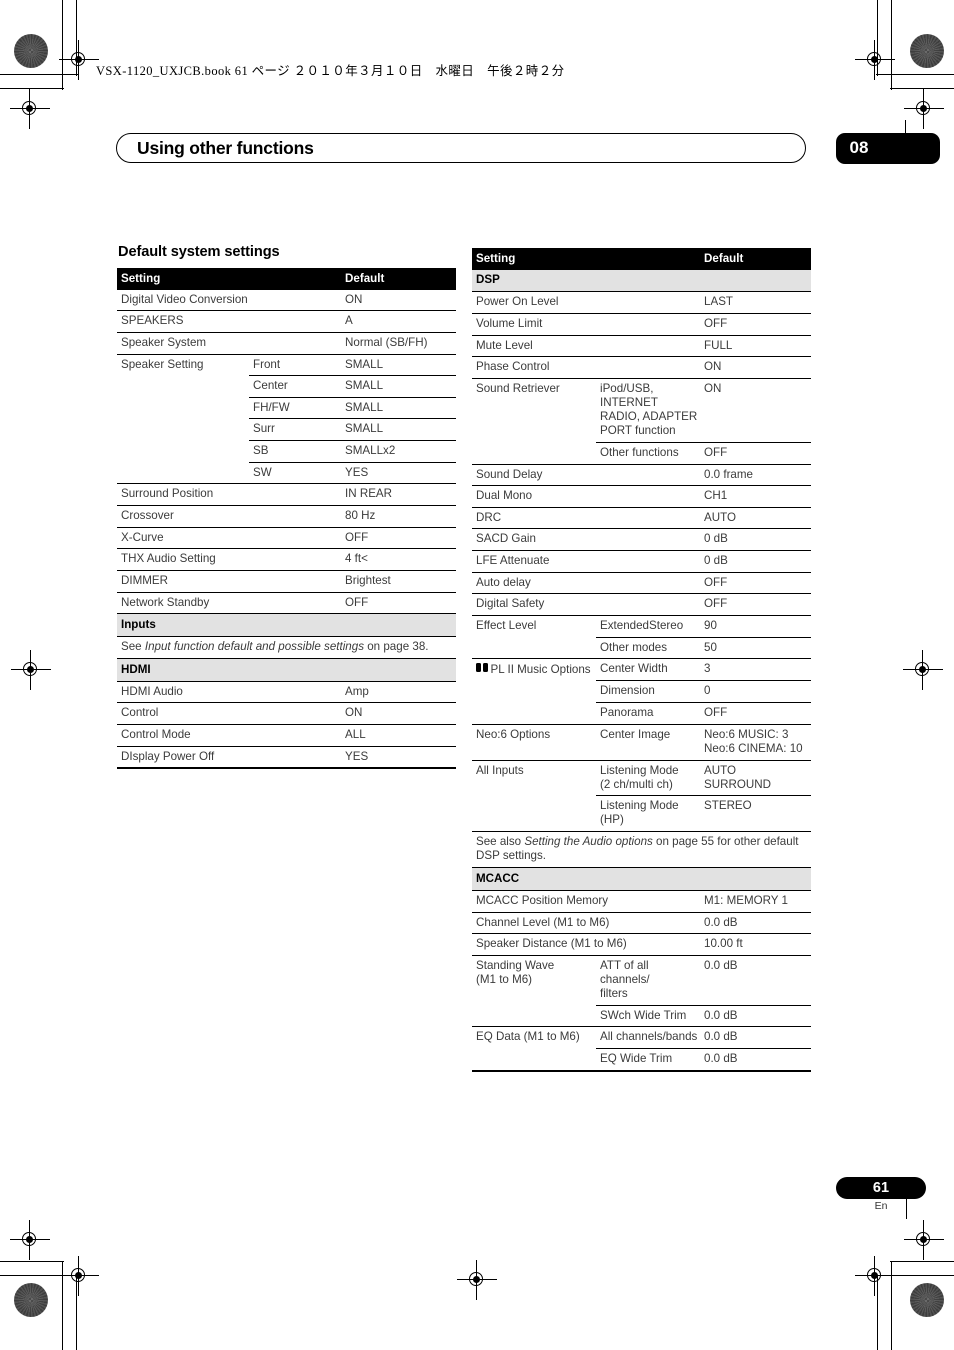 The width and height of the screenshot is (954, 1350). Describe the element at coordinates (648, 742) in the screenshot. I see `setting-sub-name-cell: Center Image` at that location.